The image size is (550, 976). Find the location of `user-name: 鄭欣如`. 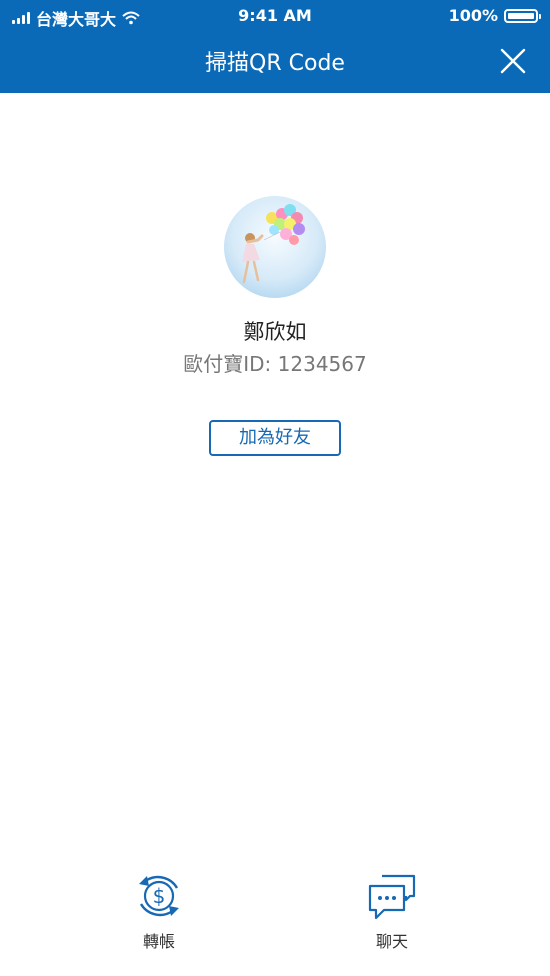

user-name: 鄭欣如 is located at coordinates (275, 332).